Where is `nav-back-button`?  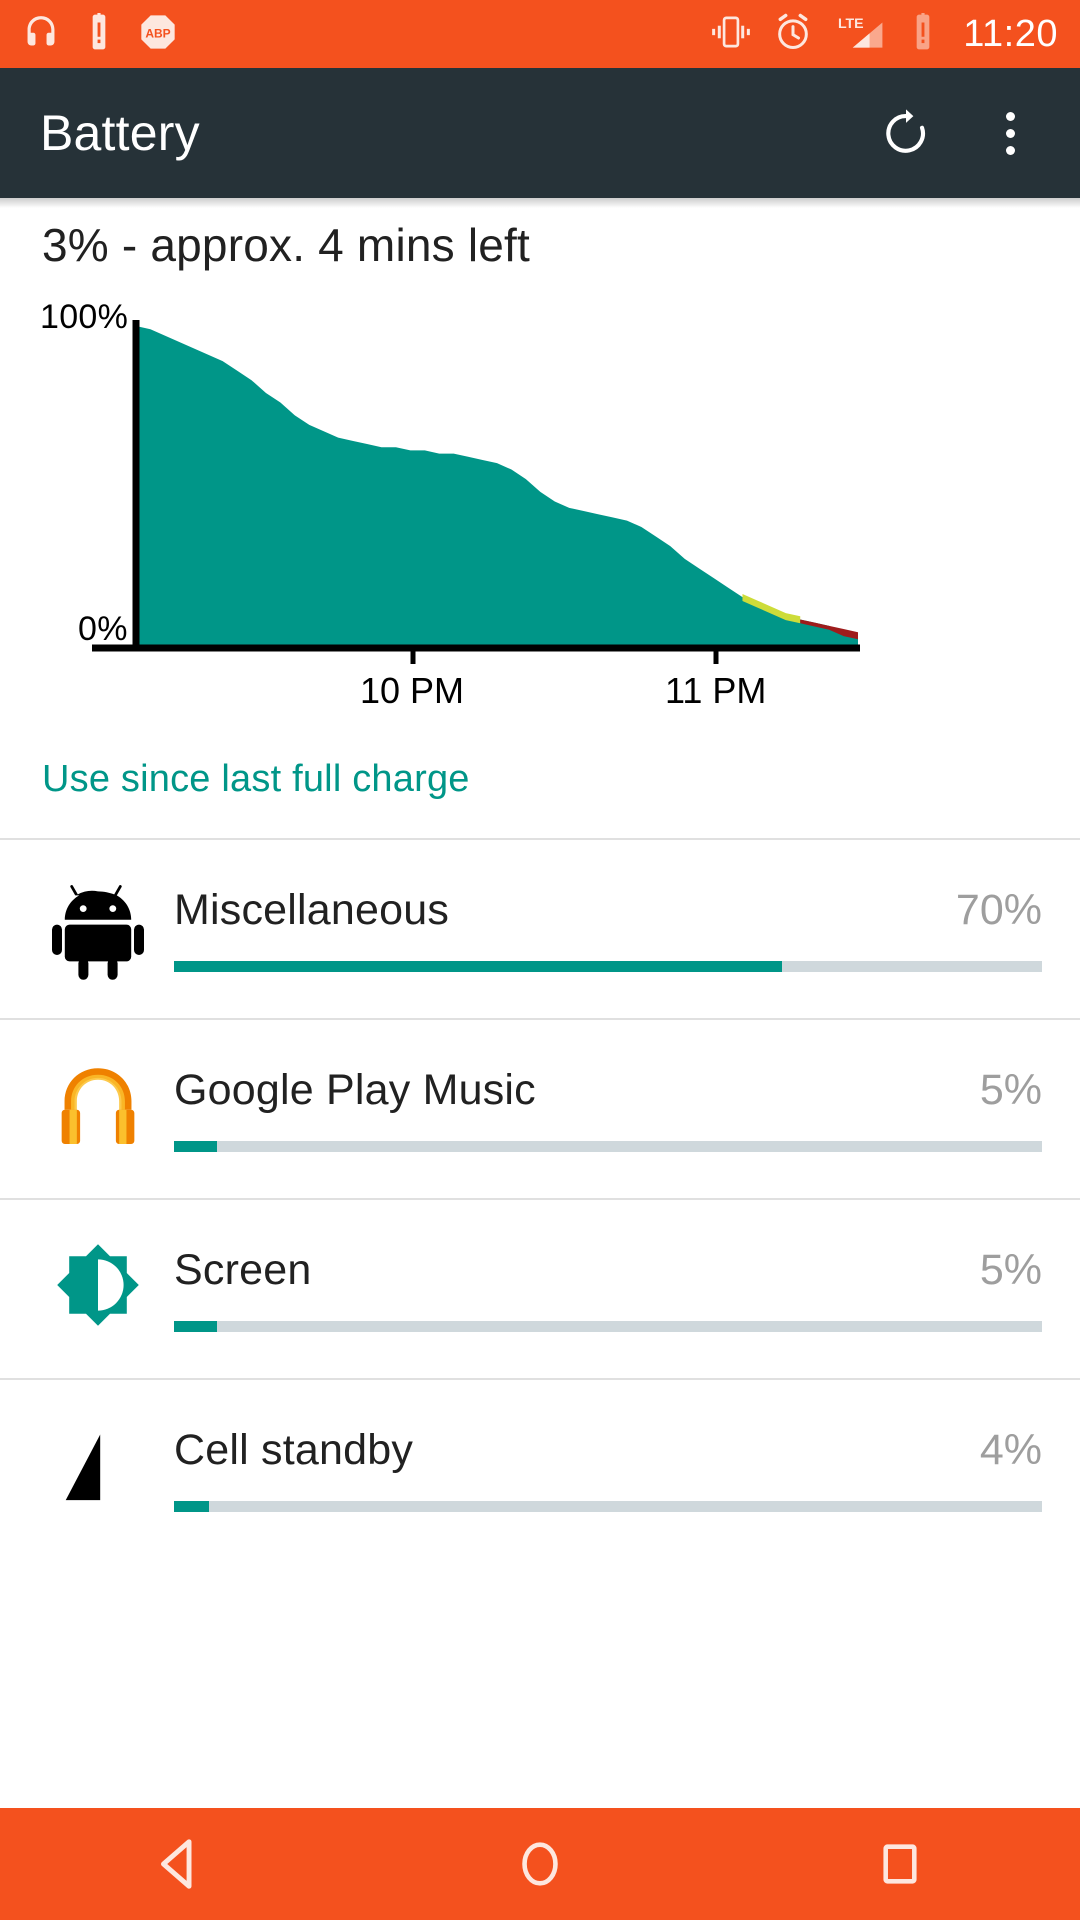
nav-back-button is located at coordinates (180, 1864).